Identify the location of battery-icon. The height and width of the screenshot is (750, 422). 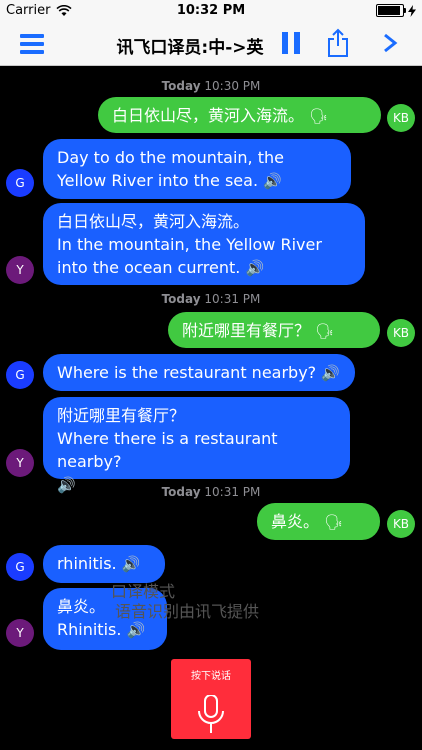
(391, 10).